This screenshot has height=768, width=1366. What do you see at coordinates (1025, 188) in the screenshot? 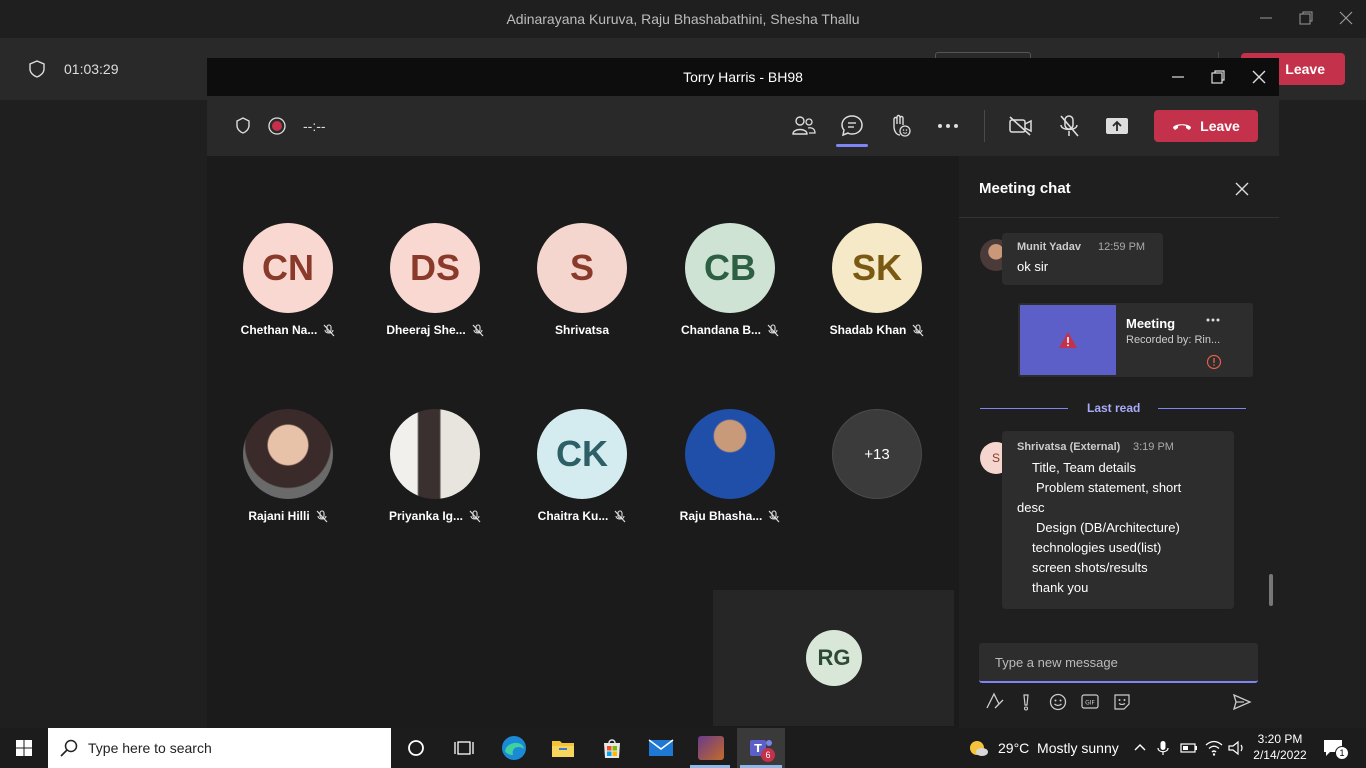
I see `chat-header: Meeting chat` at bounding box center [1025, 188].